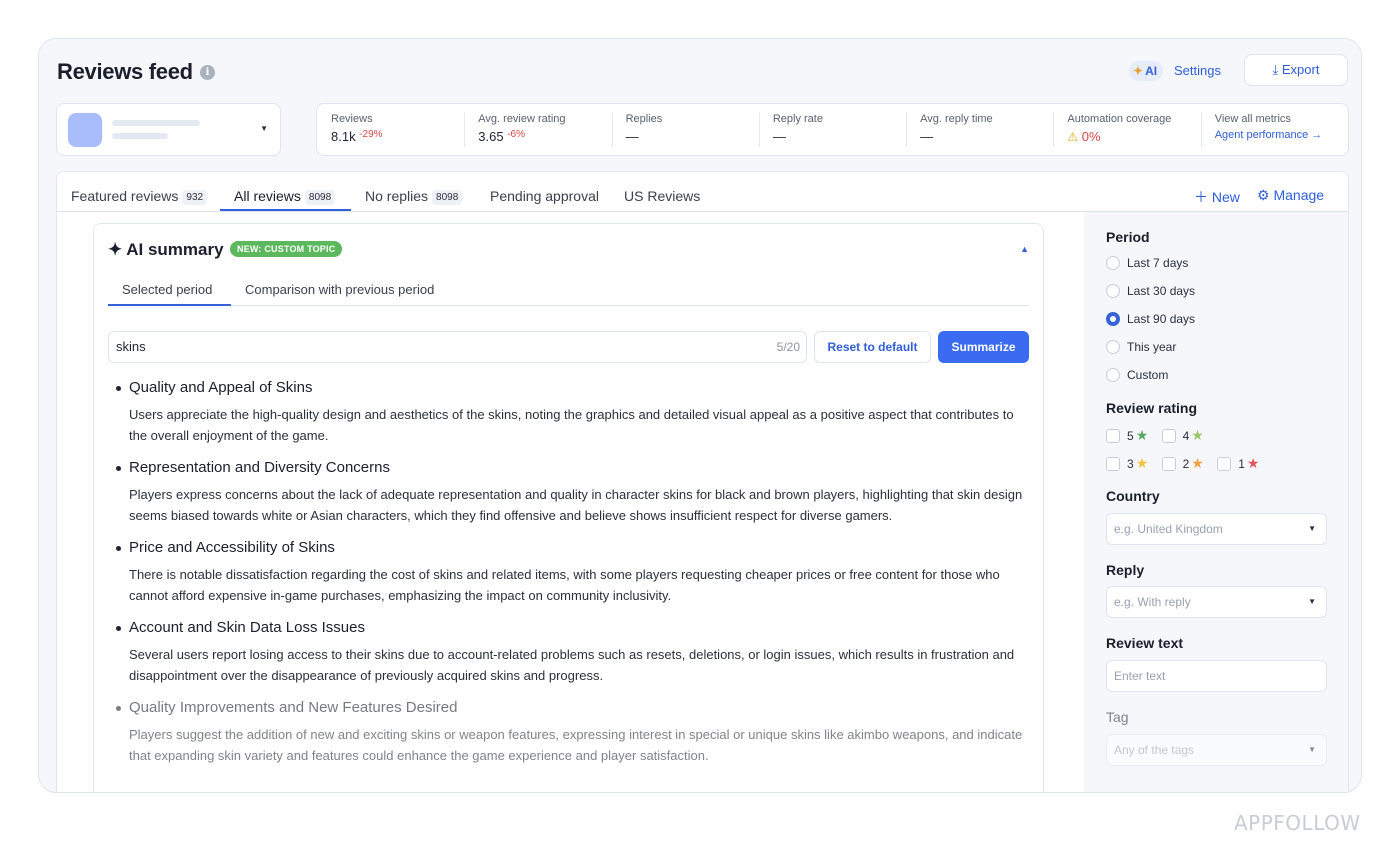 The height and width of the screenshot is (854, 1400). What do you see at coordinates (1137, 375) in the screenshot?
I see `period-option-custom: Custom` at bounding box center [1137, 375].